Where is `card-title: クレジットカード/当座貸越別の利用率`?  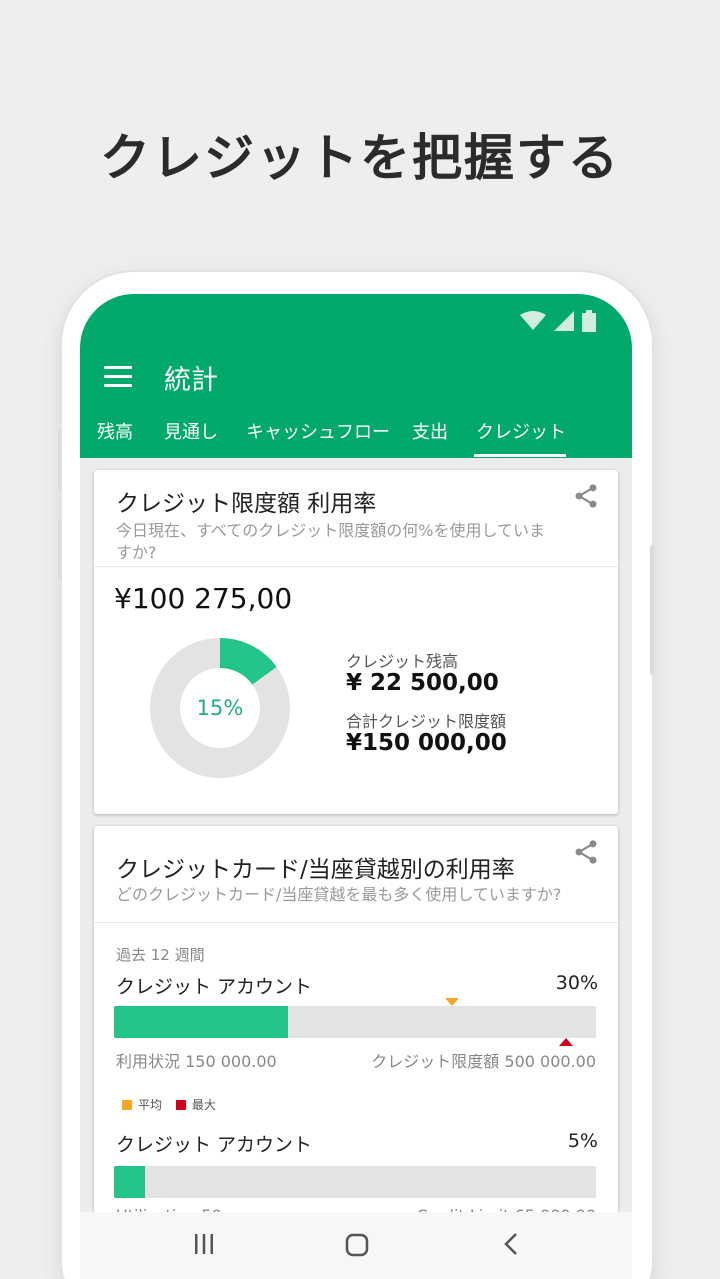
card-title: クレジットカード/当座貸越別の利用率 is located at coordinates (315, 870).